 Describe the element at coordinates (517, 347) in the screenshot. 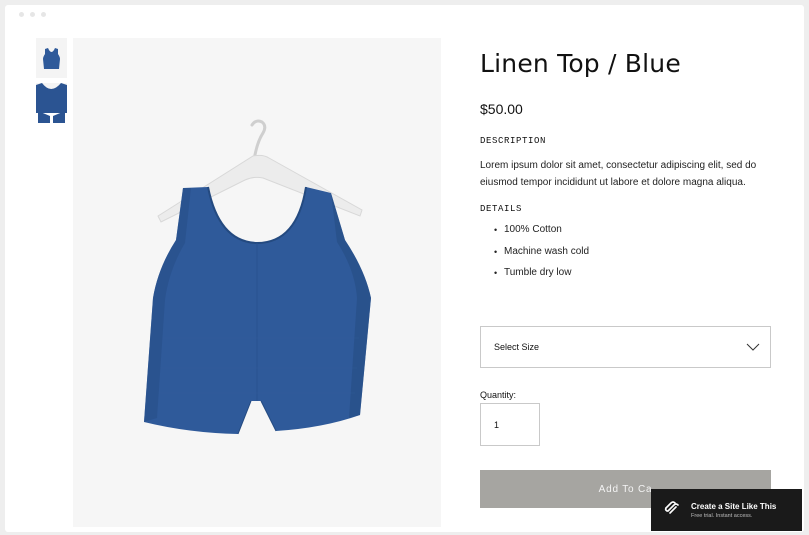

I see `size-select-value: Select Size` at that location.